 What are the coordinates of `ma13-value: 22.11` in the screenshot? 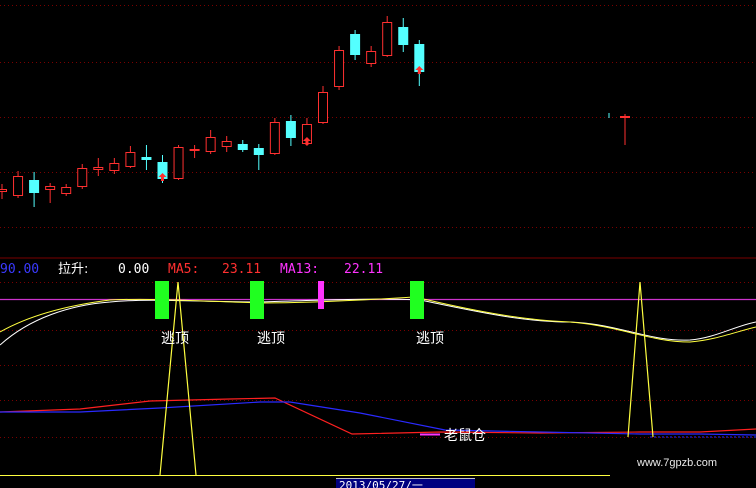 It's located at (364, 269).